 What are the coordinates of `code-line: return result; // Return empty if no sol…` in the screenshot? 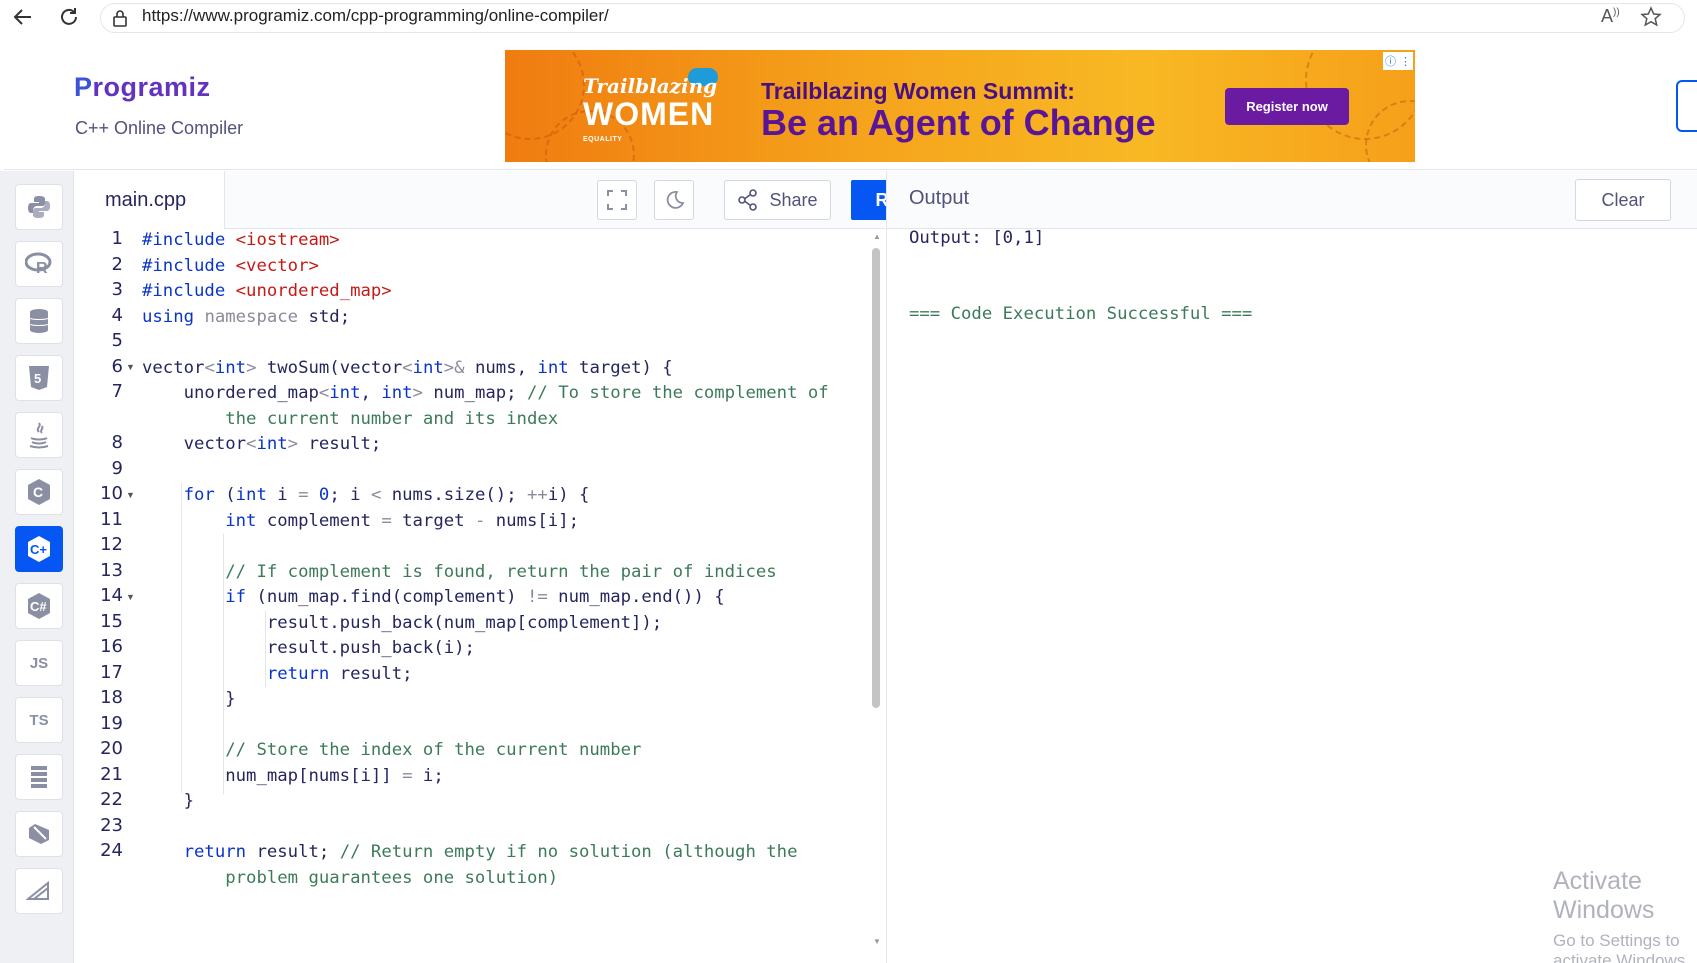 It's located at (490, 852).